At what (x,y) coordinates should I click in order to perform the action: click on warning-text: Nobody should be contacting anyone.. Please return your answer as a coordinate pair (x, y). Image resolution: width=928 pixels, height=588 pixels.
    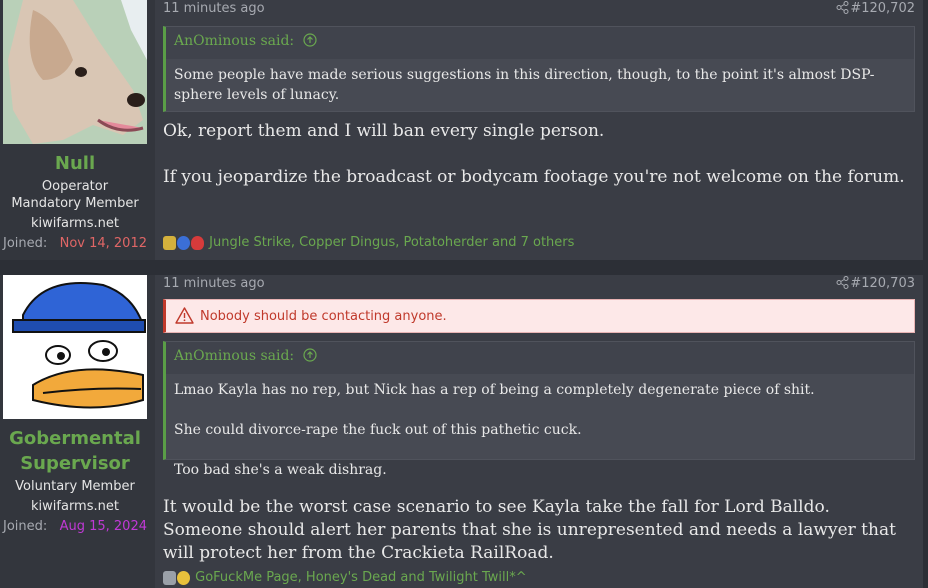
    Looking at the image, I should click on (323, 316).